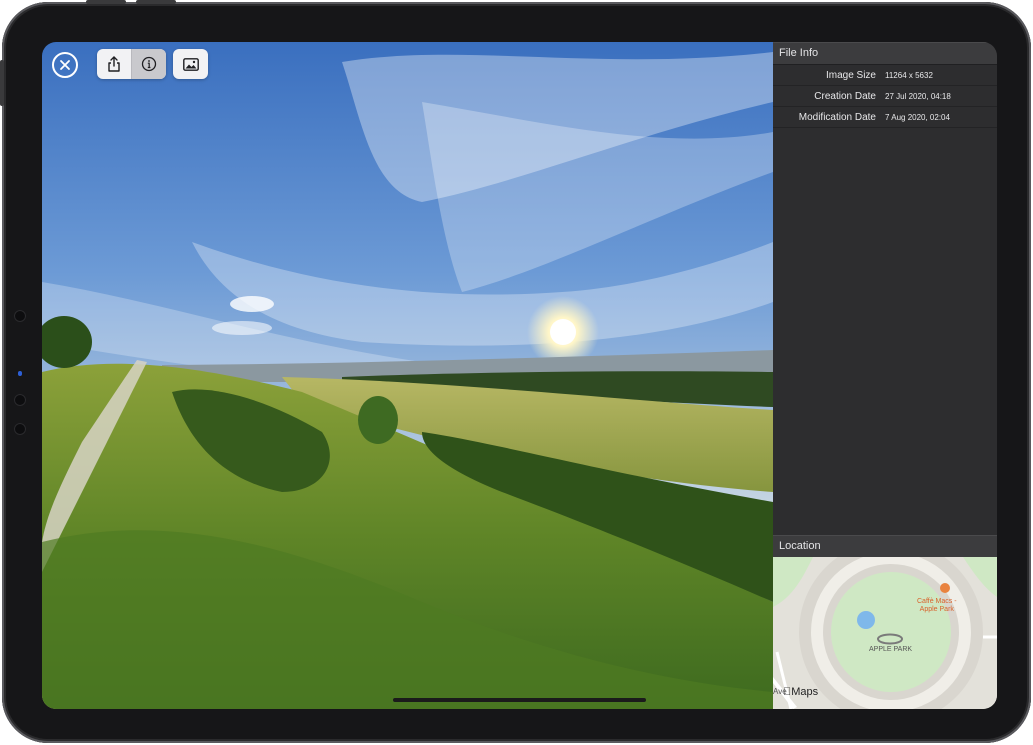  Describe the element at coordinates (845, 96) in the screenshot. I see `info-label: Creation Date` at that location.